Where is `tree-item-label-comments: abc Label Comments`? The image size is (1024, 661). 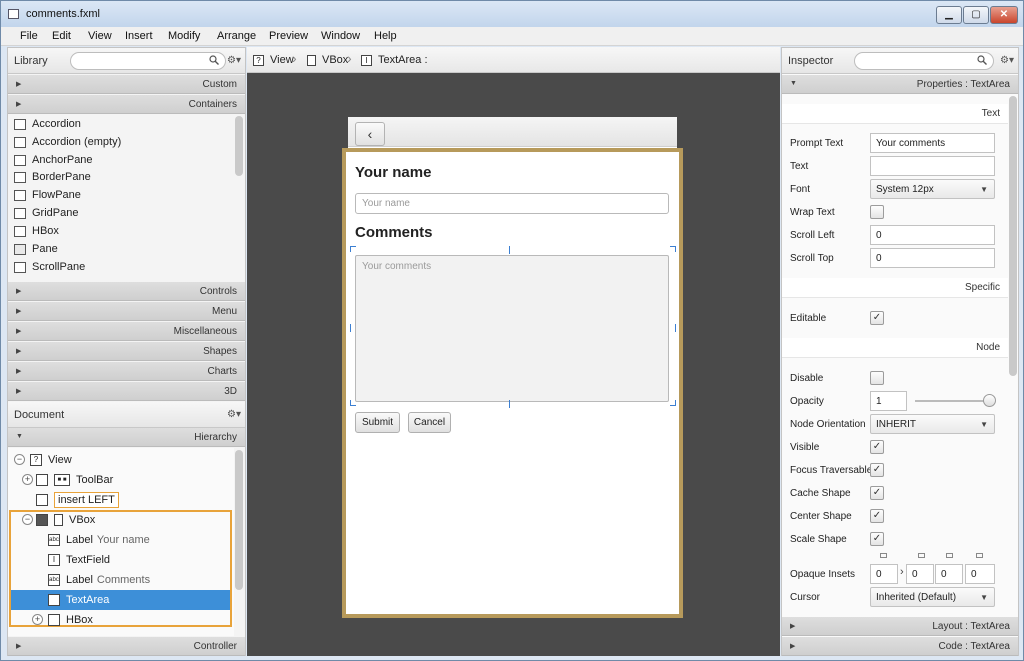
tree-item-label-comments: abc Label Comments is located at coordinates (99, 580).